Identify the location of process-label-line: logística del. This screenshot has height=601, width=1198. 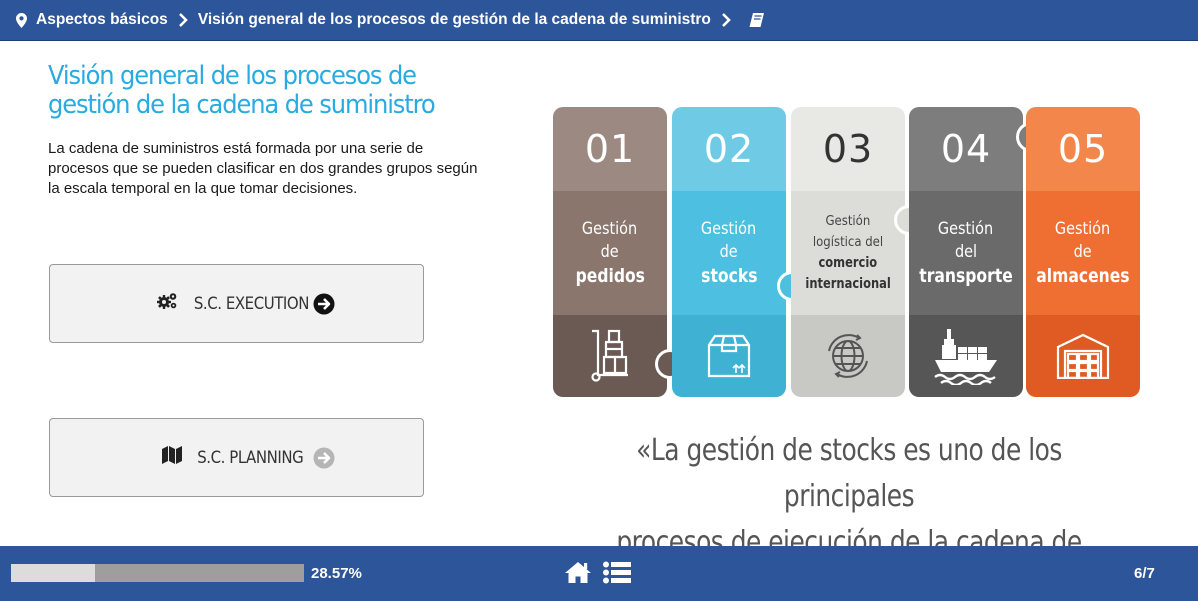
(848, 242).